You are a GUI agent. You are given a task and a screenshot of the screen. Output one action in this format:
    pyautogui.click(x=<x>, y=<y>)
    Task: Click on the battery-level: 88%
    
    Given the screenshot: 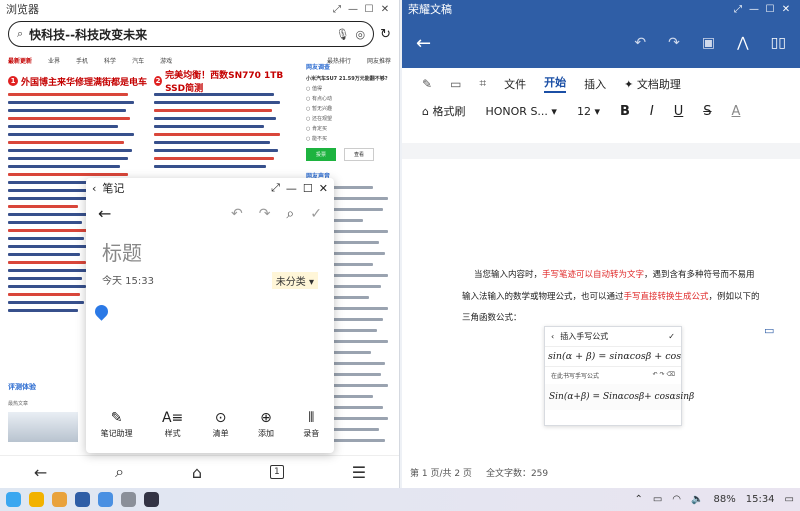 What is the action you would take?
    pyautogui.click(x=724, y=499)
    